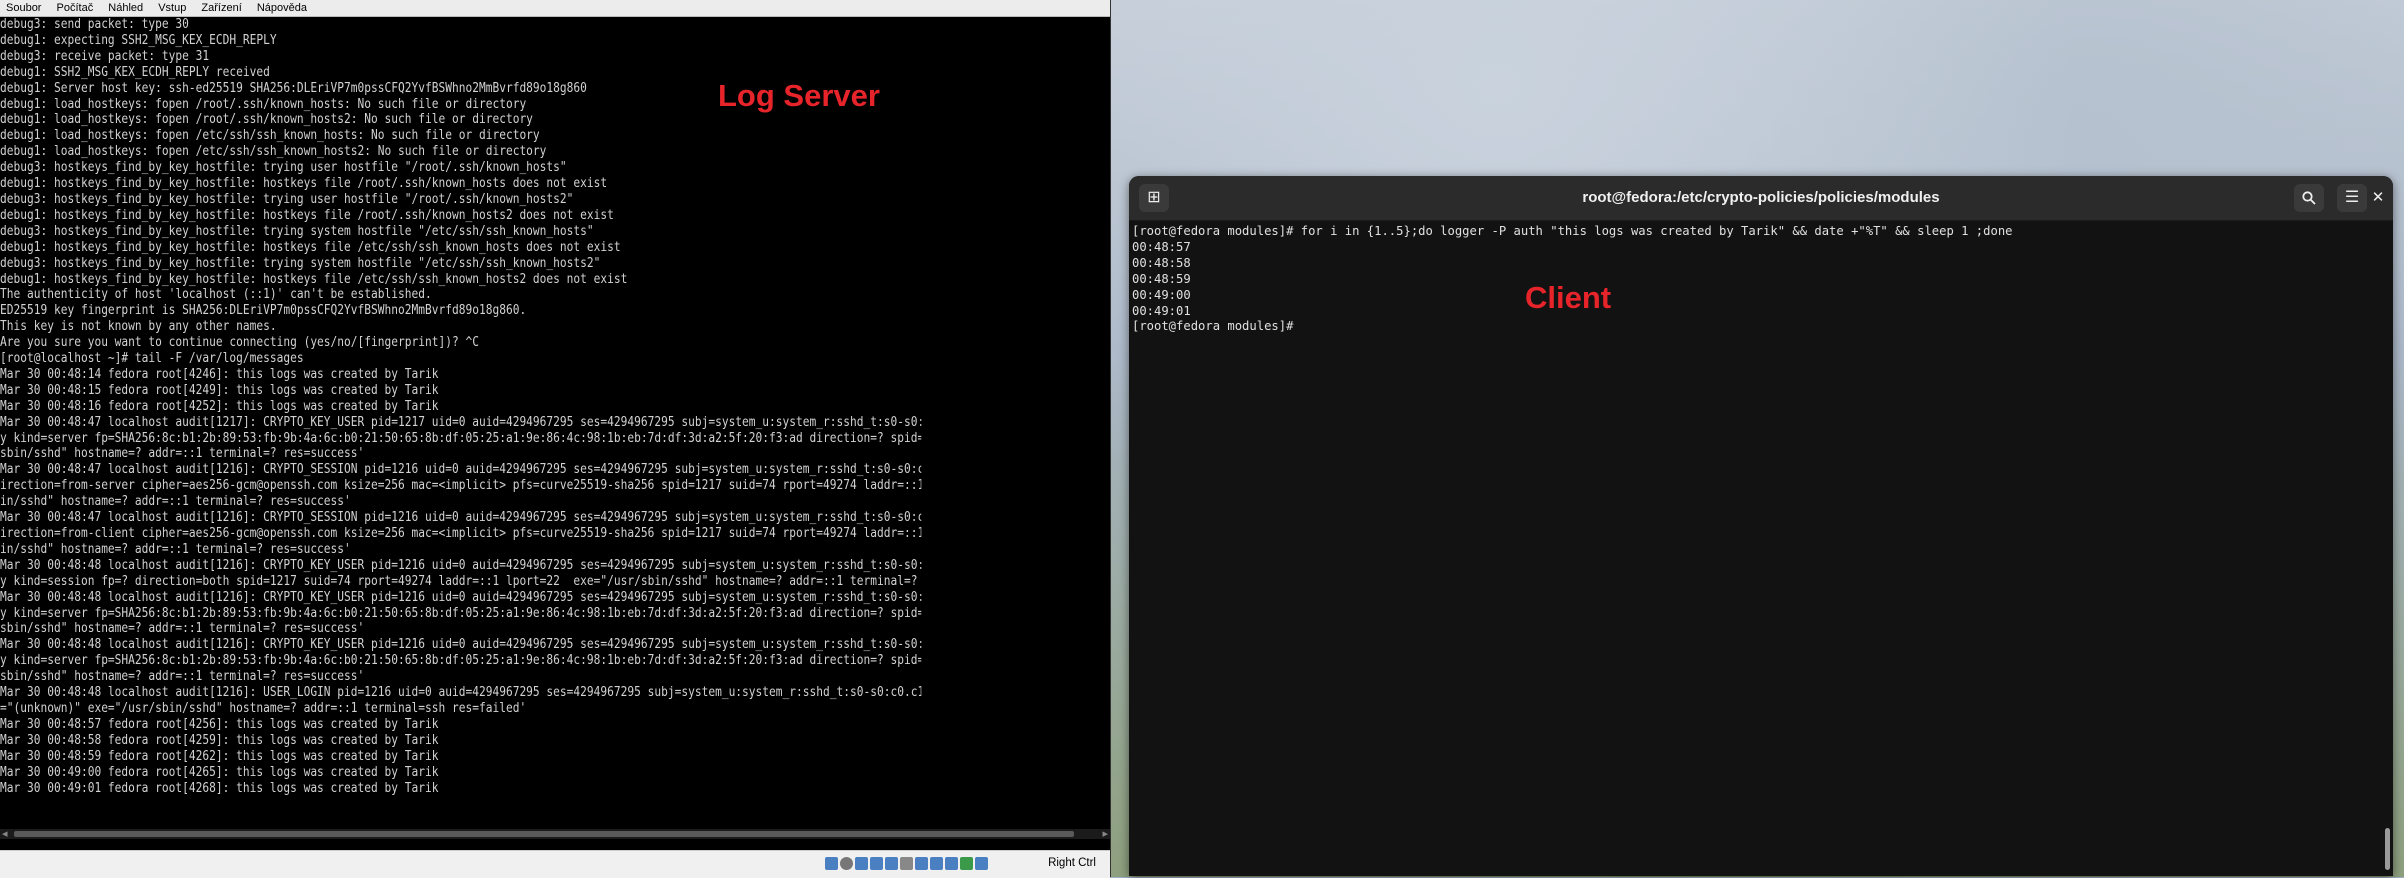  What do you see at coordinates (799, 95) in the screenshot?
I see `log-server-label: Log Server` at bounding box center [799, 95].